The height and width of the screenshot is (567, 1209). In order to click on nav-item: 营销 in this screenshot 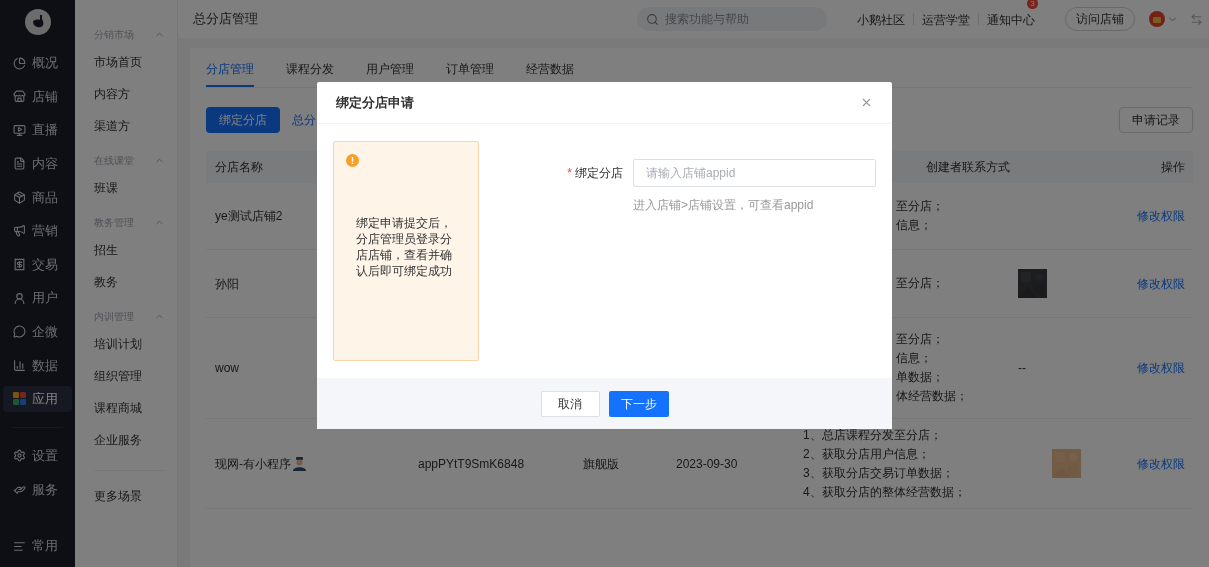, I will do `click(37, 230)`.